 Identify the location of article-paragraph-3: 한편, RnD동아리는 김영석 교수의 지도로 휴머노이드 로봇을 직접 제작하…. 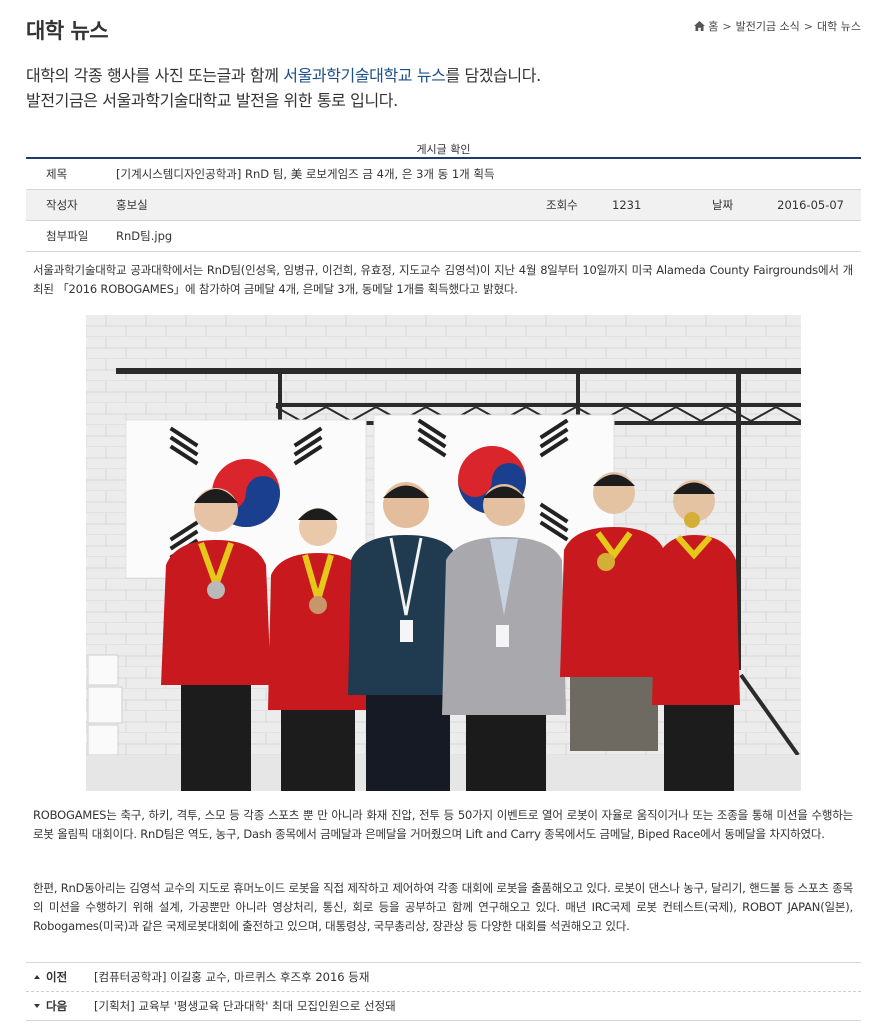
(443, 907).